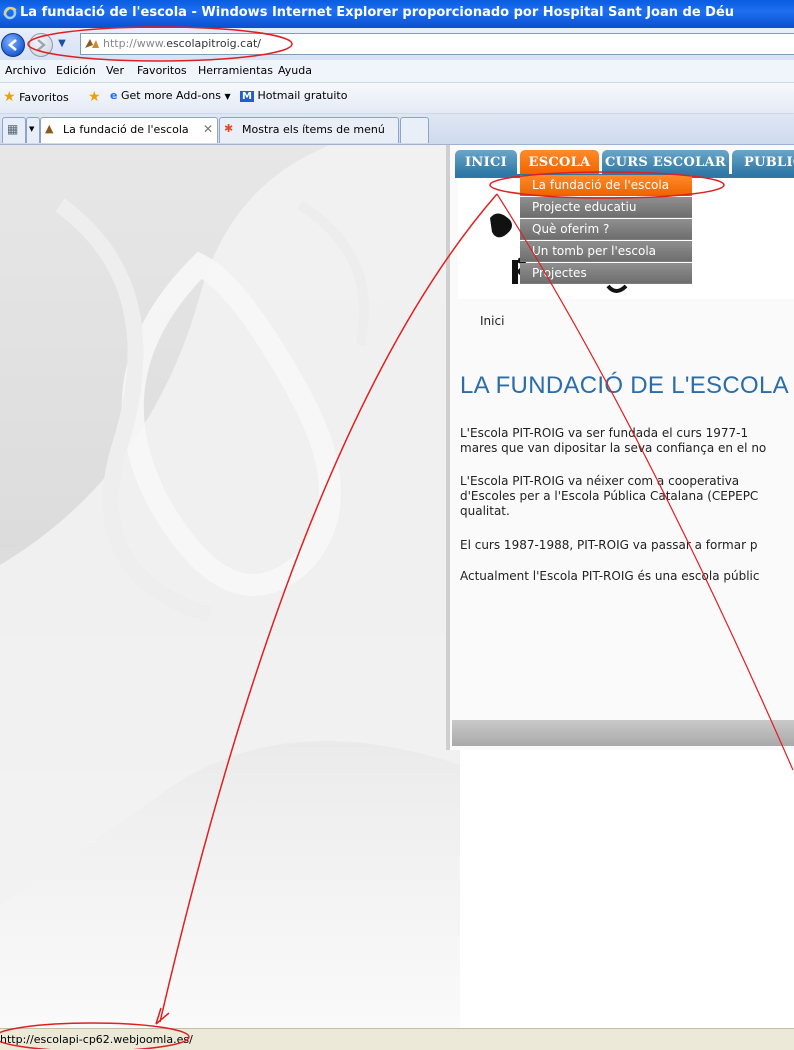  I want to click on dropdown-item-que-oferim: Què oferim ?, so click(606, 229).